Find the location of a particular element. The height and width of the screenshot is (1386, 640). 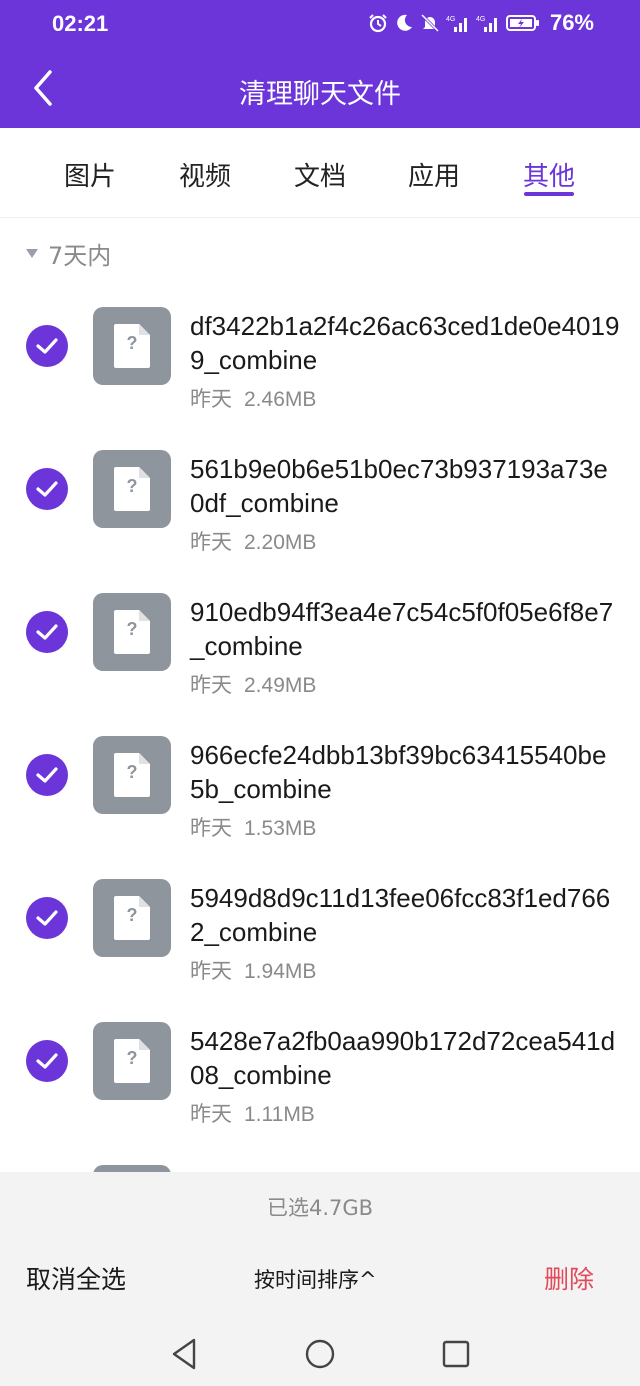

file-size: 1.53MB is located at coordinates (280, 828).